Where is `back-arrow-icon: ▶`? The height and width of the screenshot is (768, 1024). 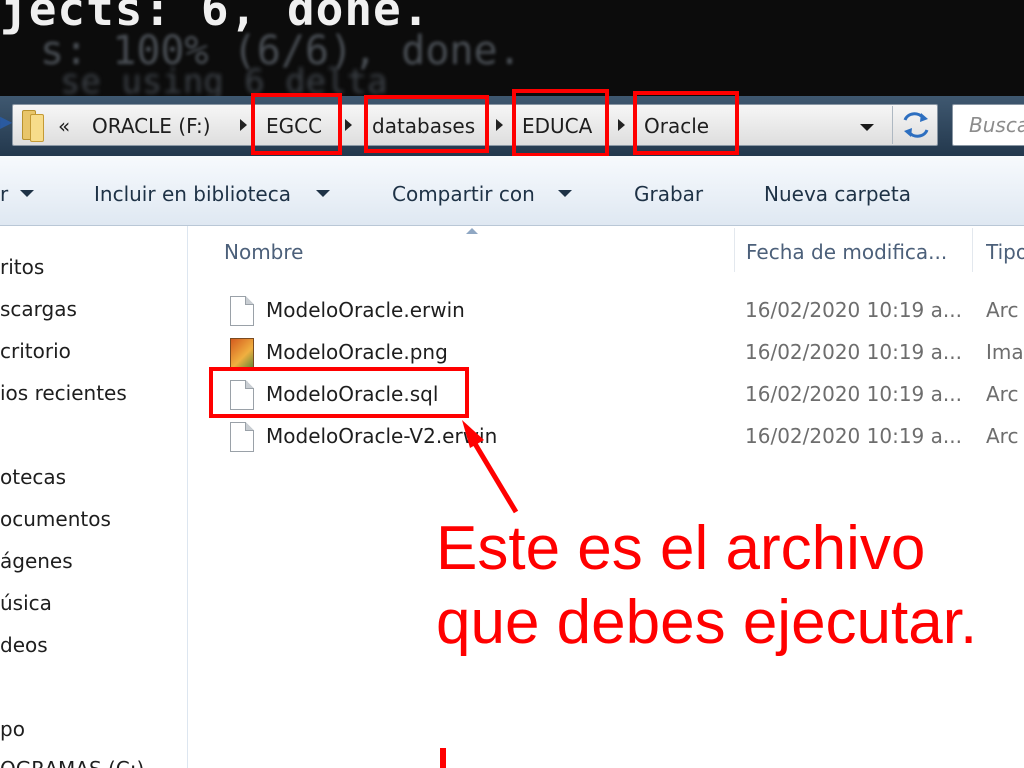
back-arrow-icon: ▶ is located at coordinates (6, 126).